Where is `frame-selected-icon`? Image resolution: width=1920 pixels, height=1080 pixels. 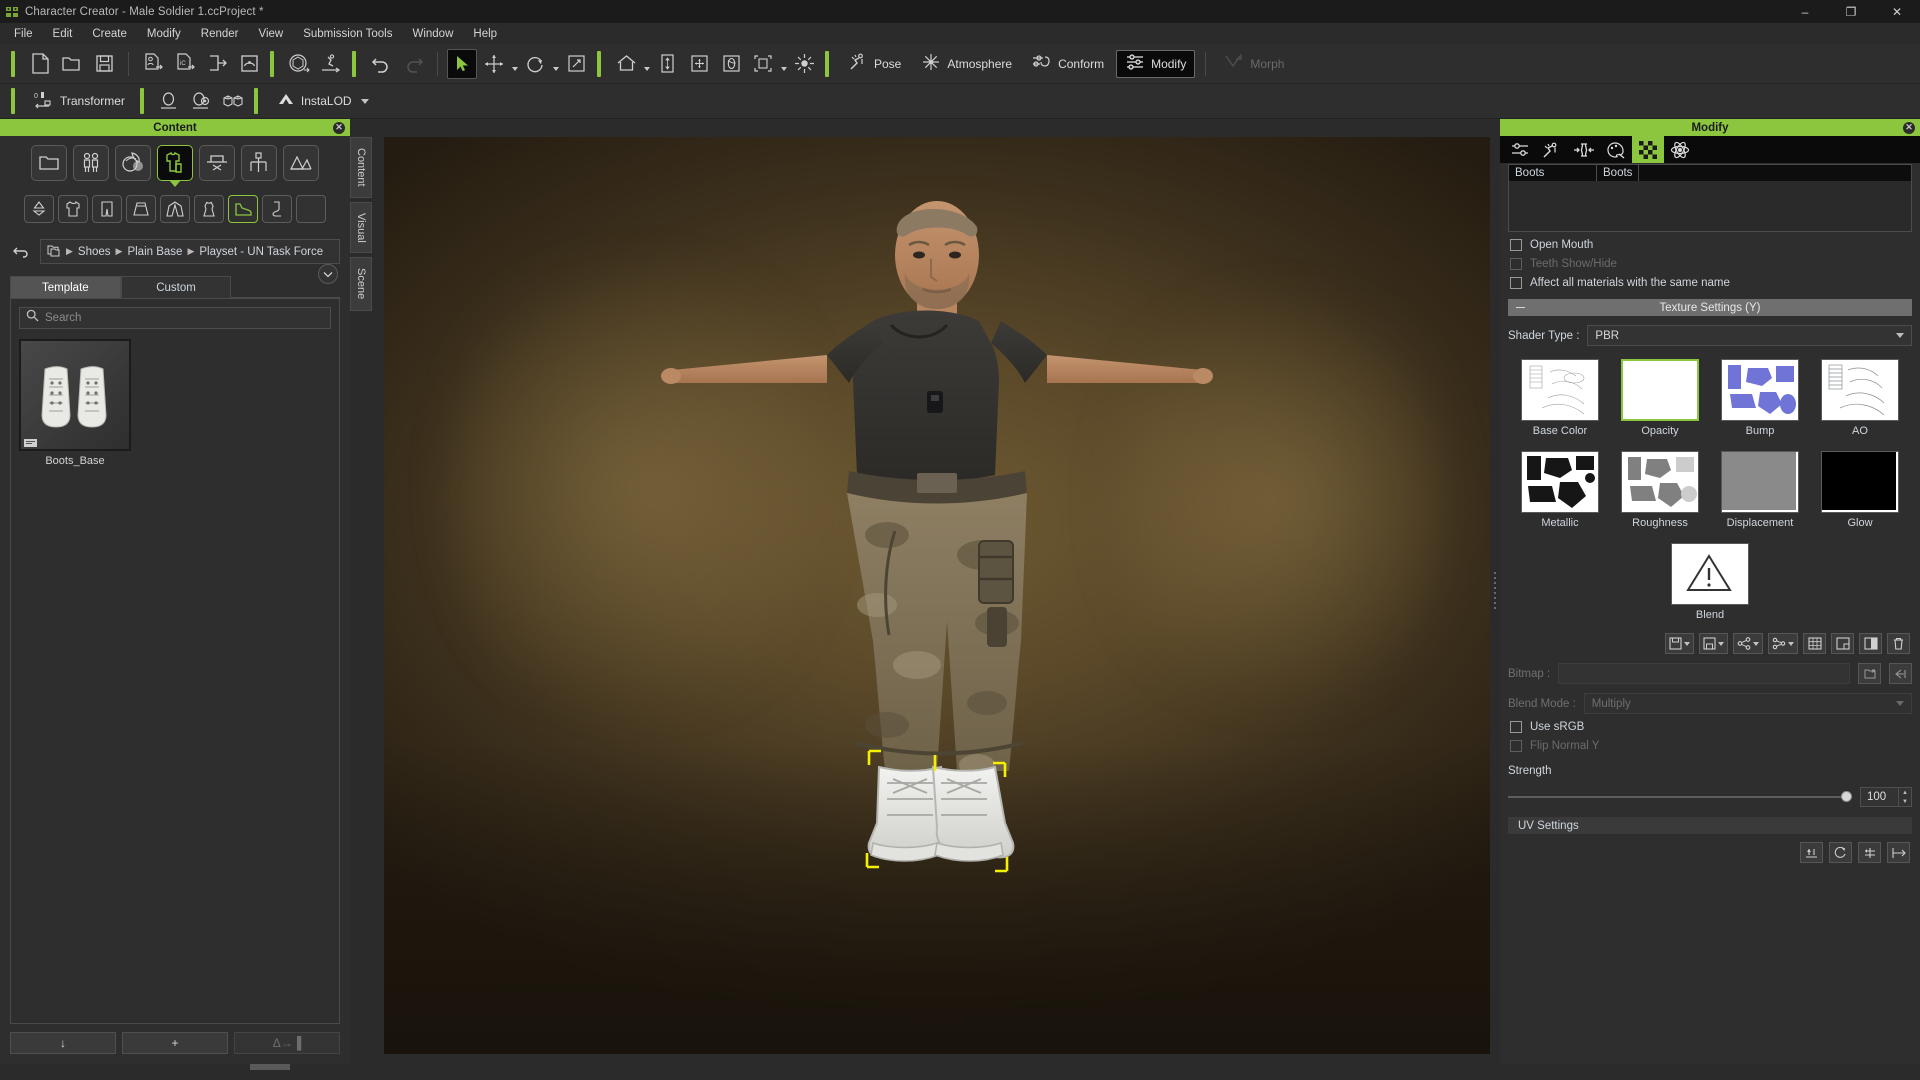 frame-selected-icon is located at coordinates (763, 64).